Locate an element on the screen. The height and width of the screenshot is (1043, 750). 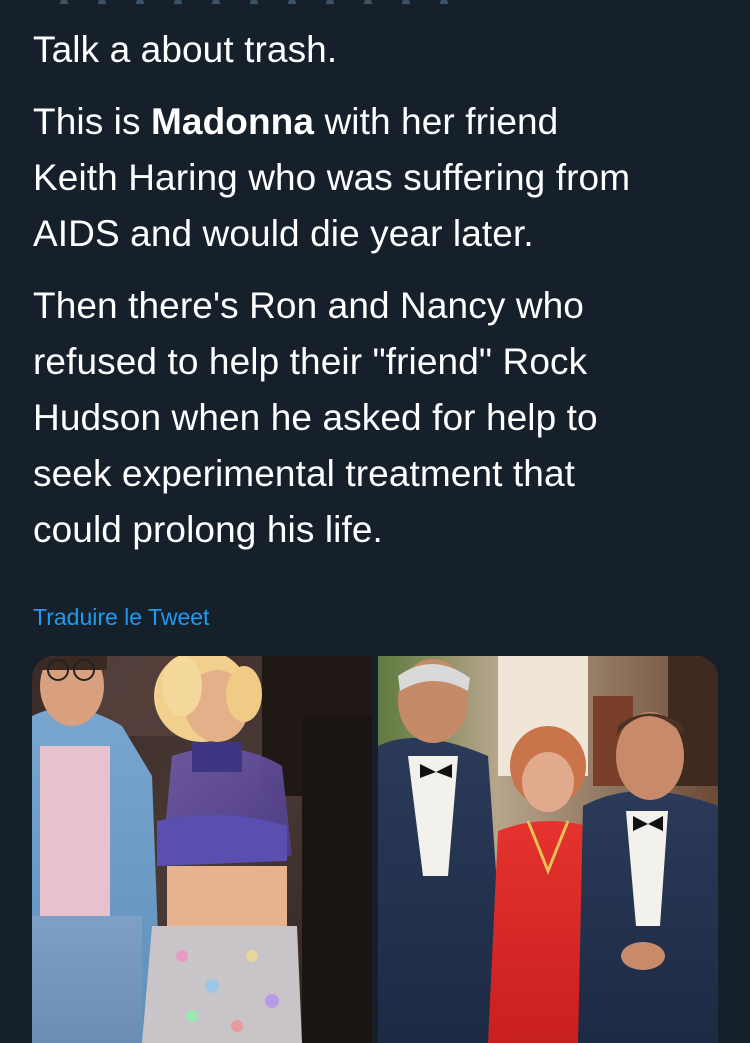
bold-name-madonna: Madonna is located at coordinates (232, 121).